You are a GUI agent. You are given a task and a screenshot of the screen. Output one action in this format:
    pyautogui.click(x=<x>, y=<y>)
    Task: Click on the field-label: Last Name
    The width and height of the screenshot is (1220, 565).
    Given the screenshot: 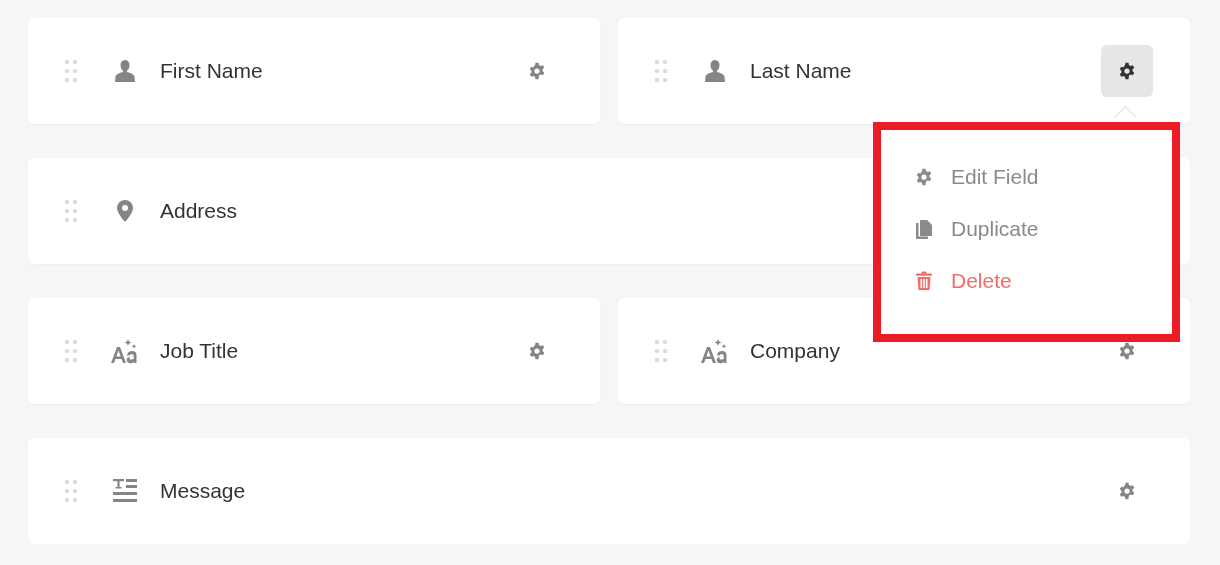 What is the action you would take?
    pyautogui.click(x=801, y=71)
    